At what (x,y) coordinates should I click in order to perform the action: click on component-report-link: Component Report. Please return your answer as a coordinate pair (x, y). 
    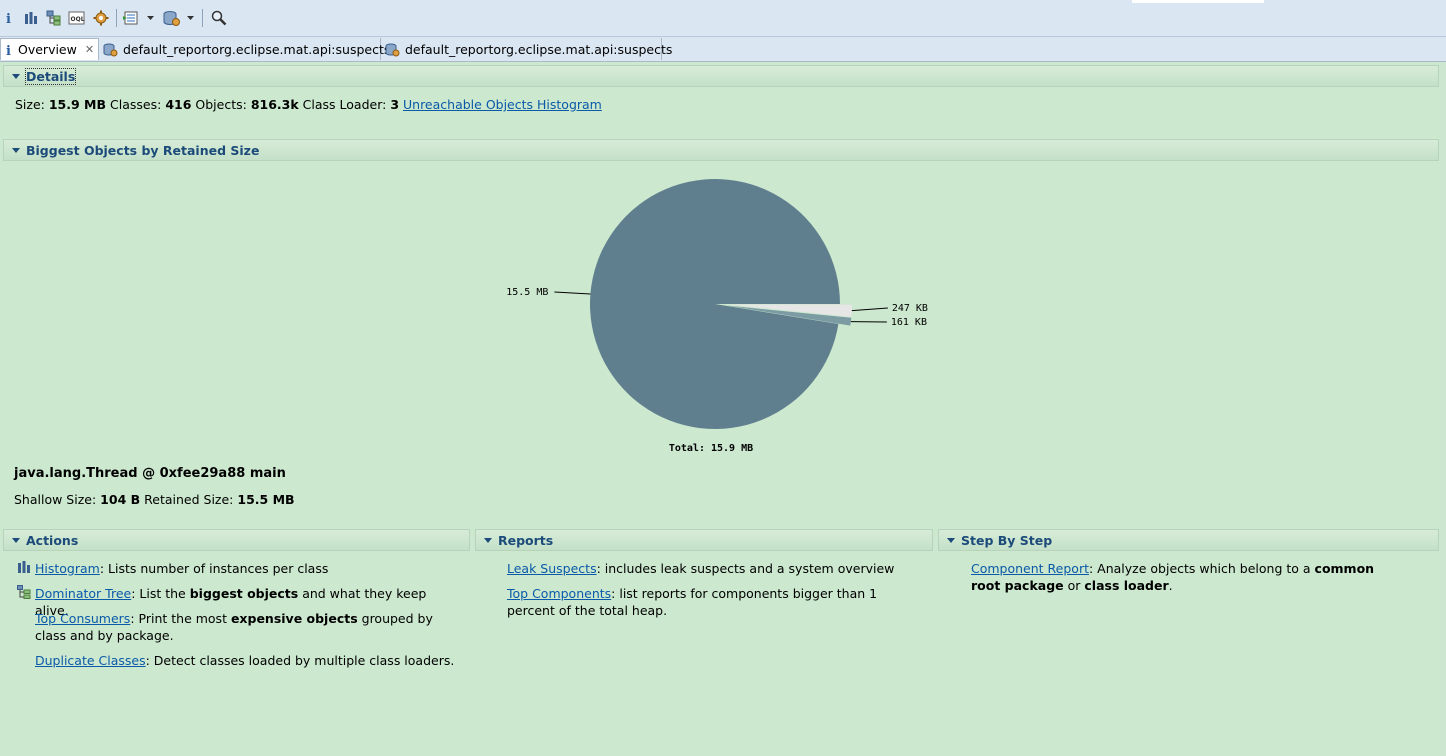
    Looking at the image, I should click on (1030, 568).